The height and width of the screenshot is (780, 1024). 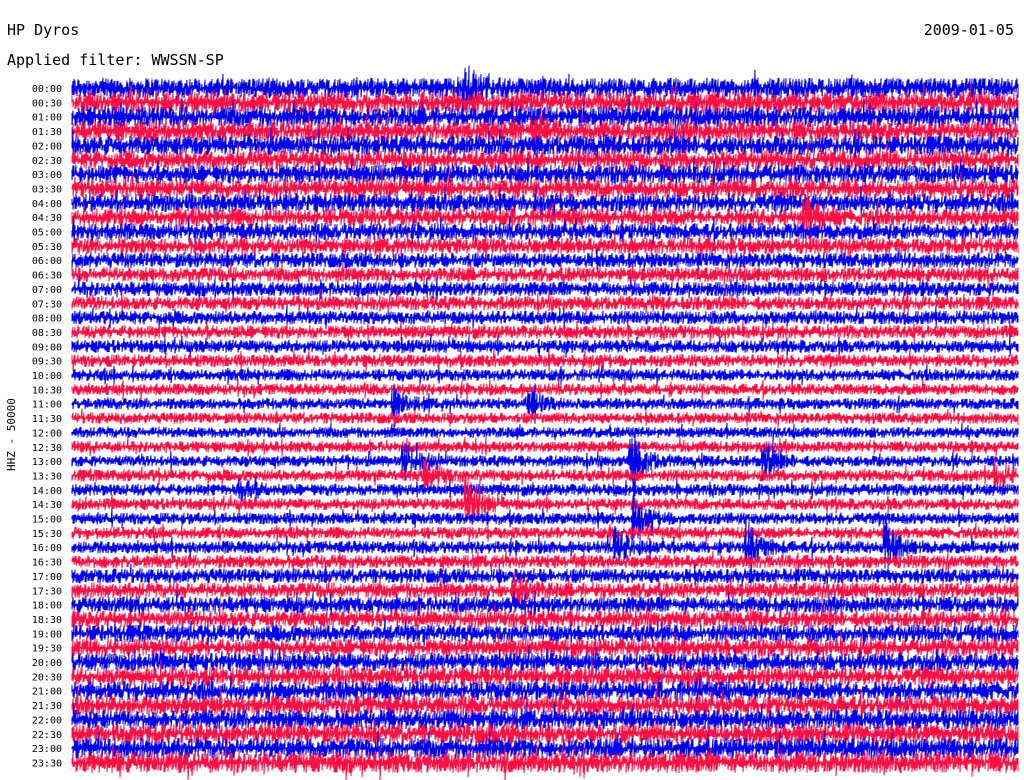 What do you see at coordinates (47, 118) in the screenshot?
I see `row-time-label: 01:00` at bounding box center [47, 118].